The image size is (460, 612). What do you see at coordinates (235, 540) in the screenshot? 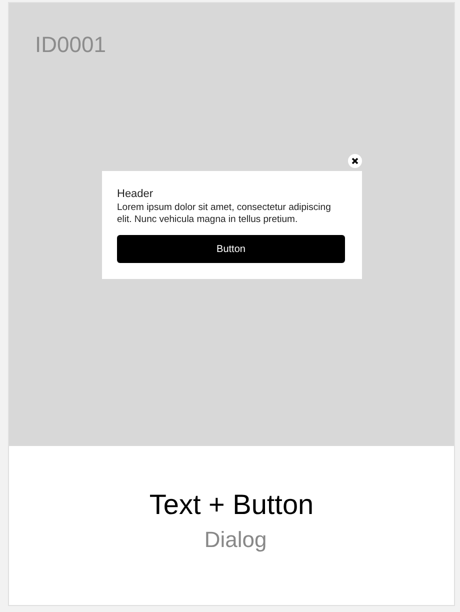
I see `caption-subtitle: Dialog` at bounding box center [235, 540].